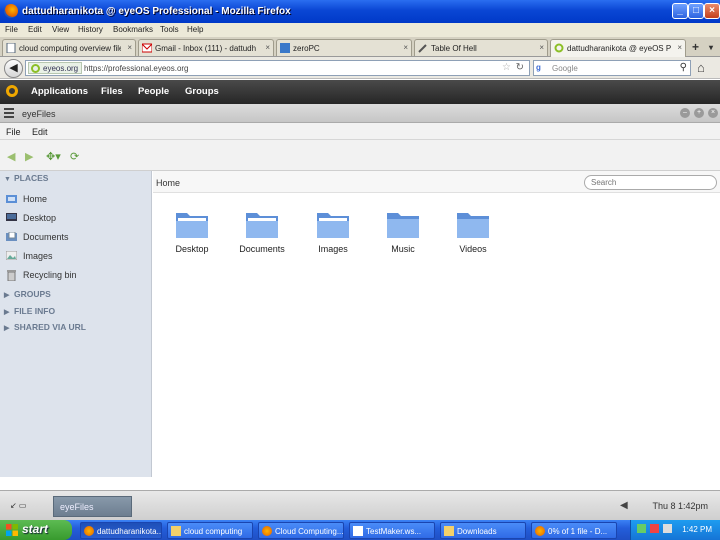 This screenshot has width=720, height=540. I want to click on breadcrumb-home: Home, so click(168, 183).